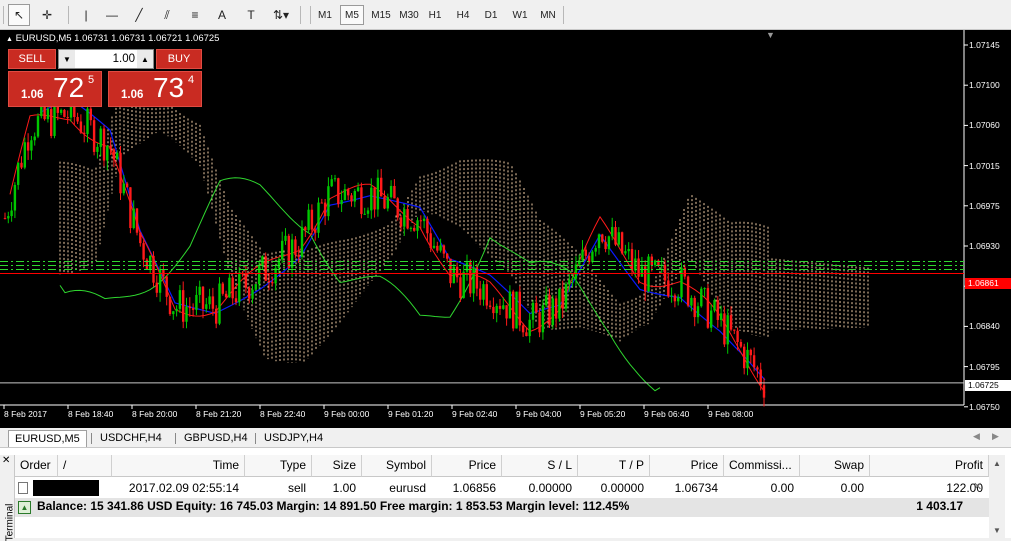 The width and height of the screenshot is (1011, 541). Describe the element at coordinates (397, 466) in the screenshot. I see `column-header: Symbol` at that location.